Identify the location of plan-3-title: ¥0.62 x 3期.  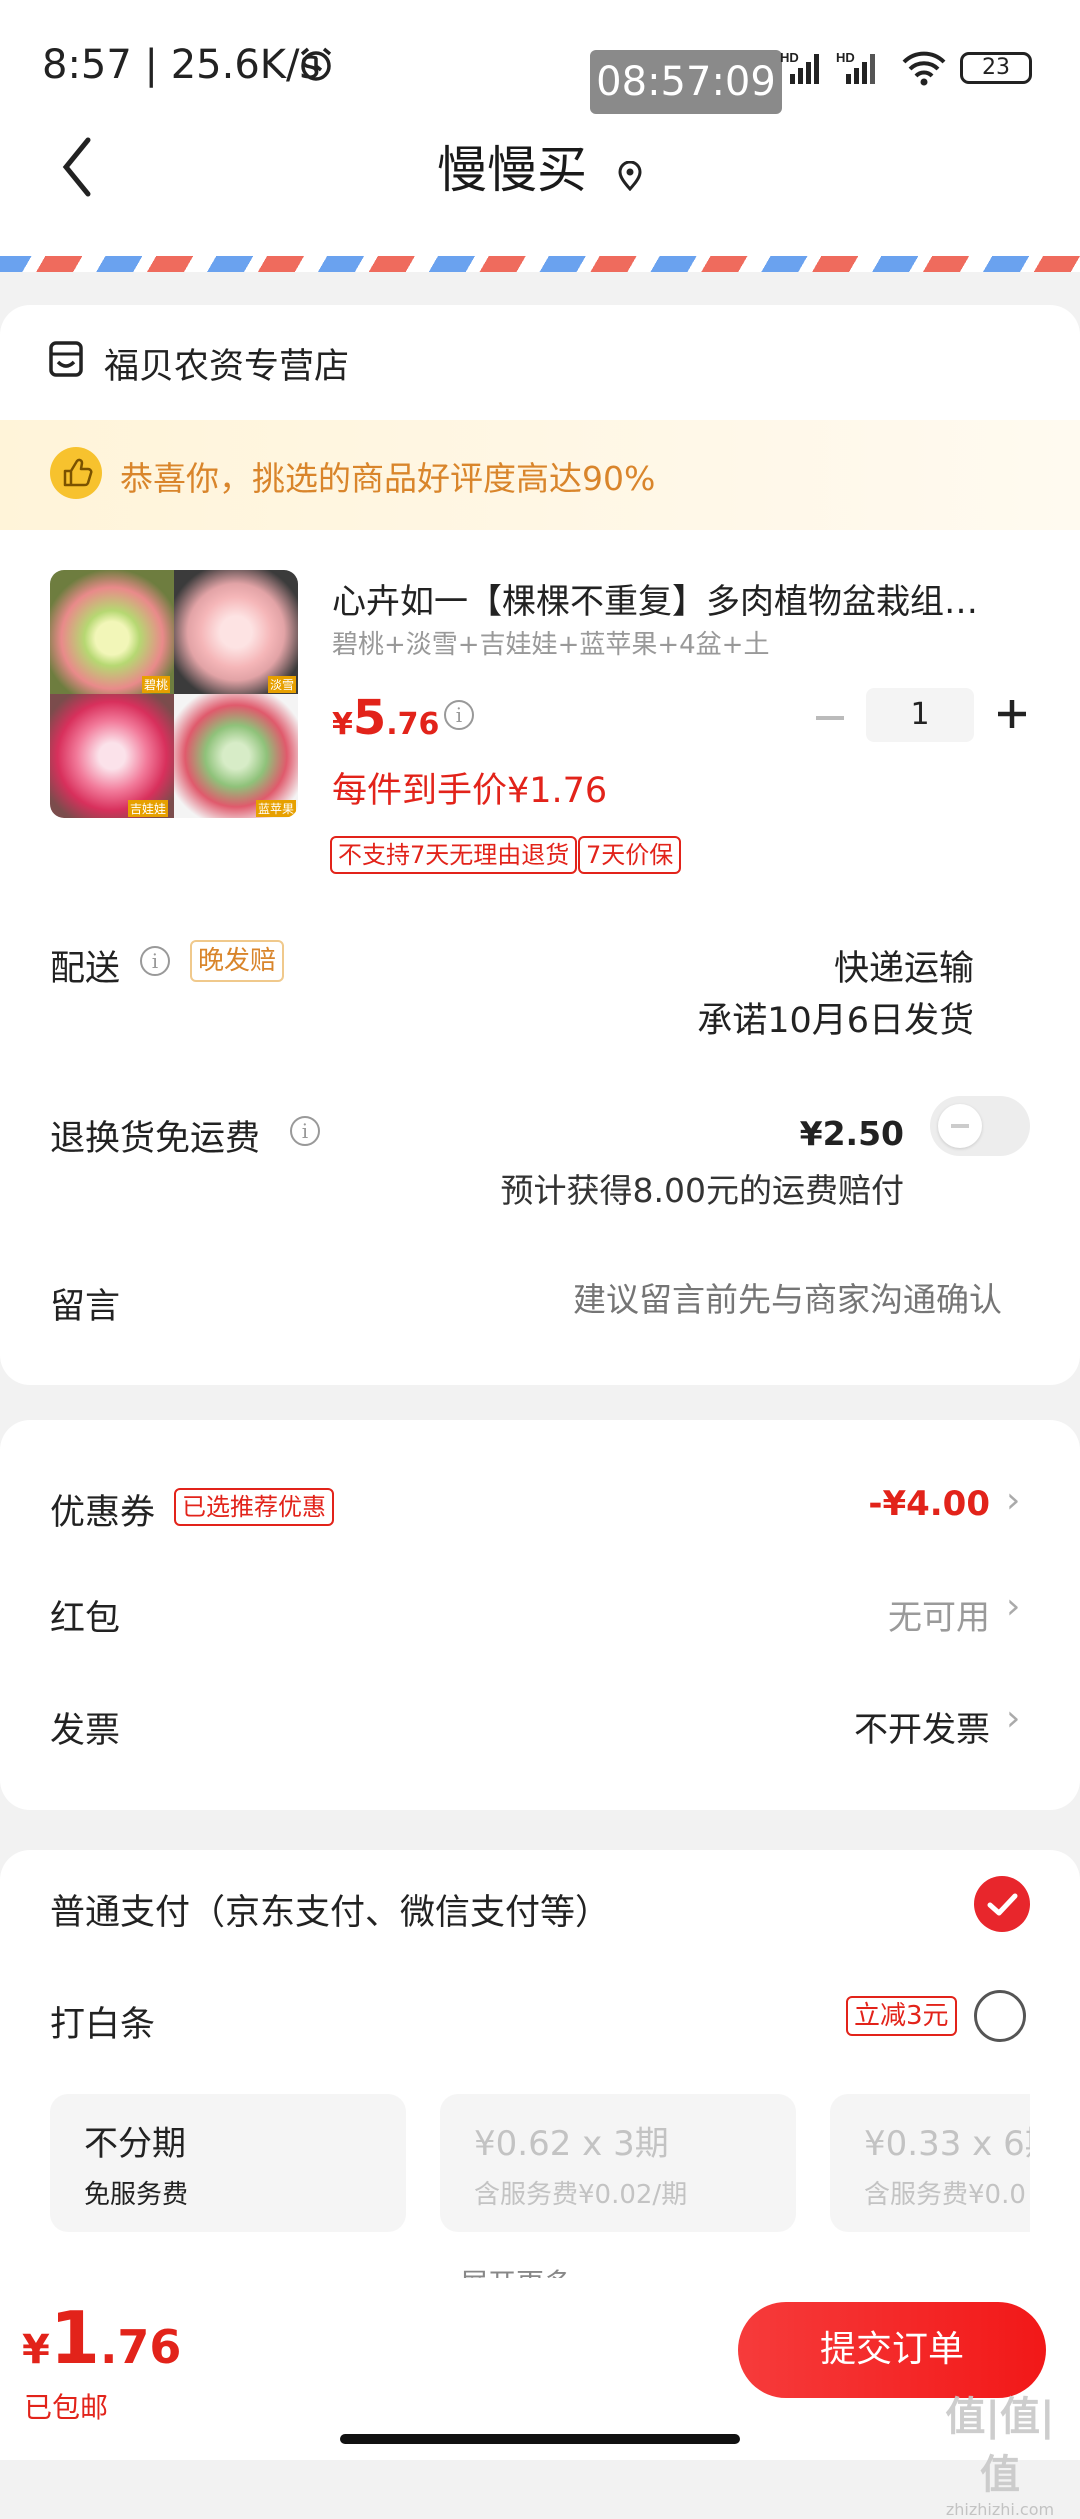
(571, 2144).